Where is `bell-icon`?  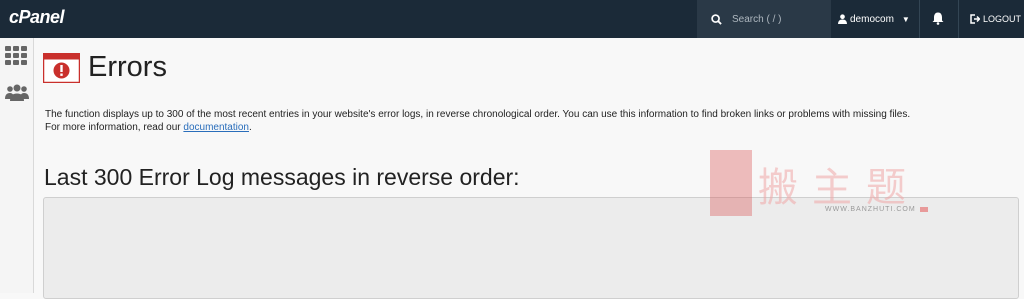
bell-icon is located at coordinates (938, 18).